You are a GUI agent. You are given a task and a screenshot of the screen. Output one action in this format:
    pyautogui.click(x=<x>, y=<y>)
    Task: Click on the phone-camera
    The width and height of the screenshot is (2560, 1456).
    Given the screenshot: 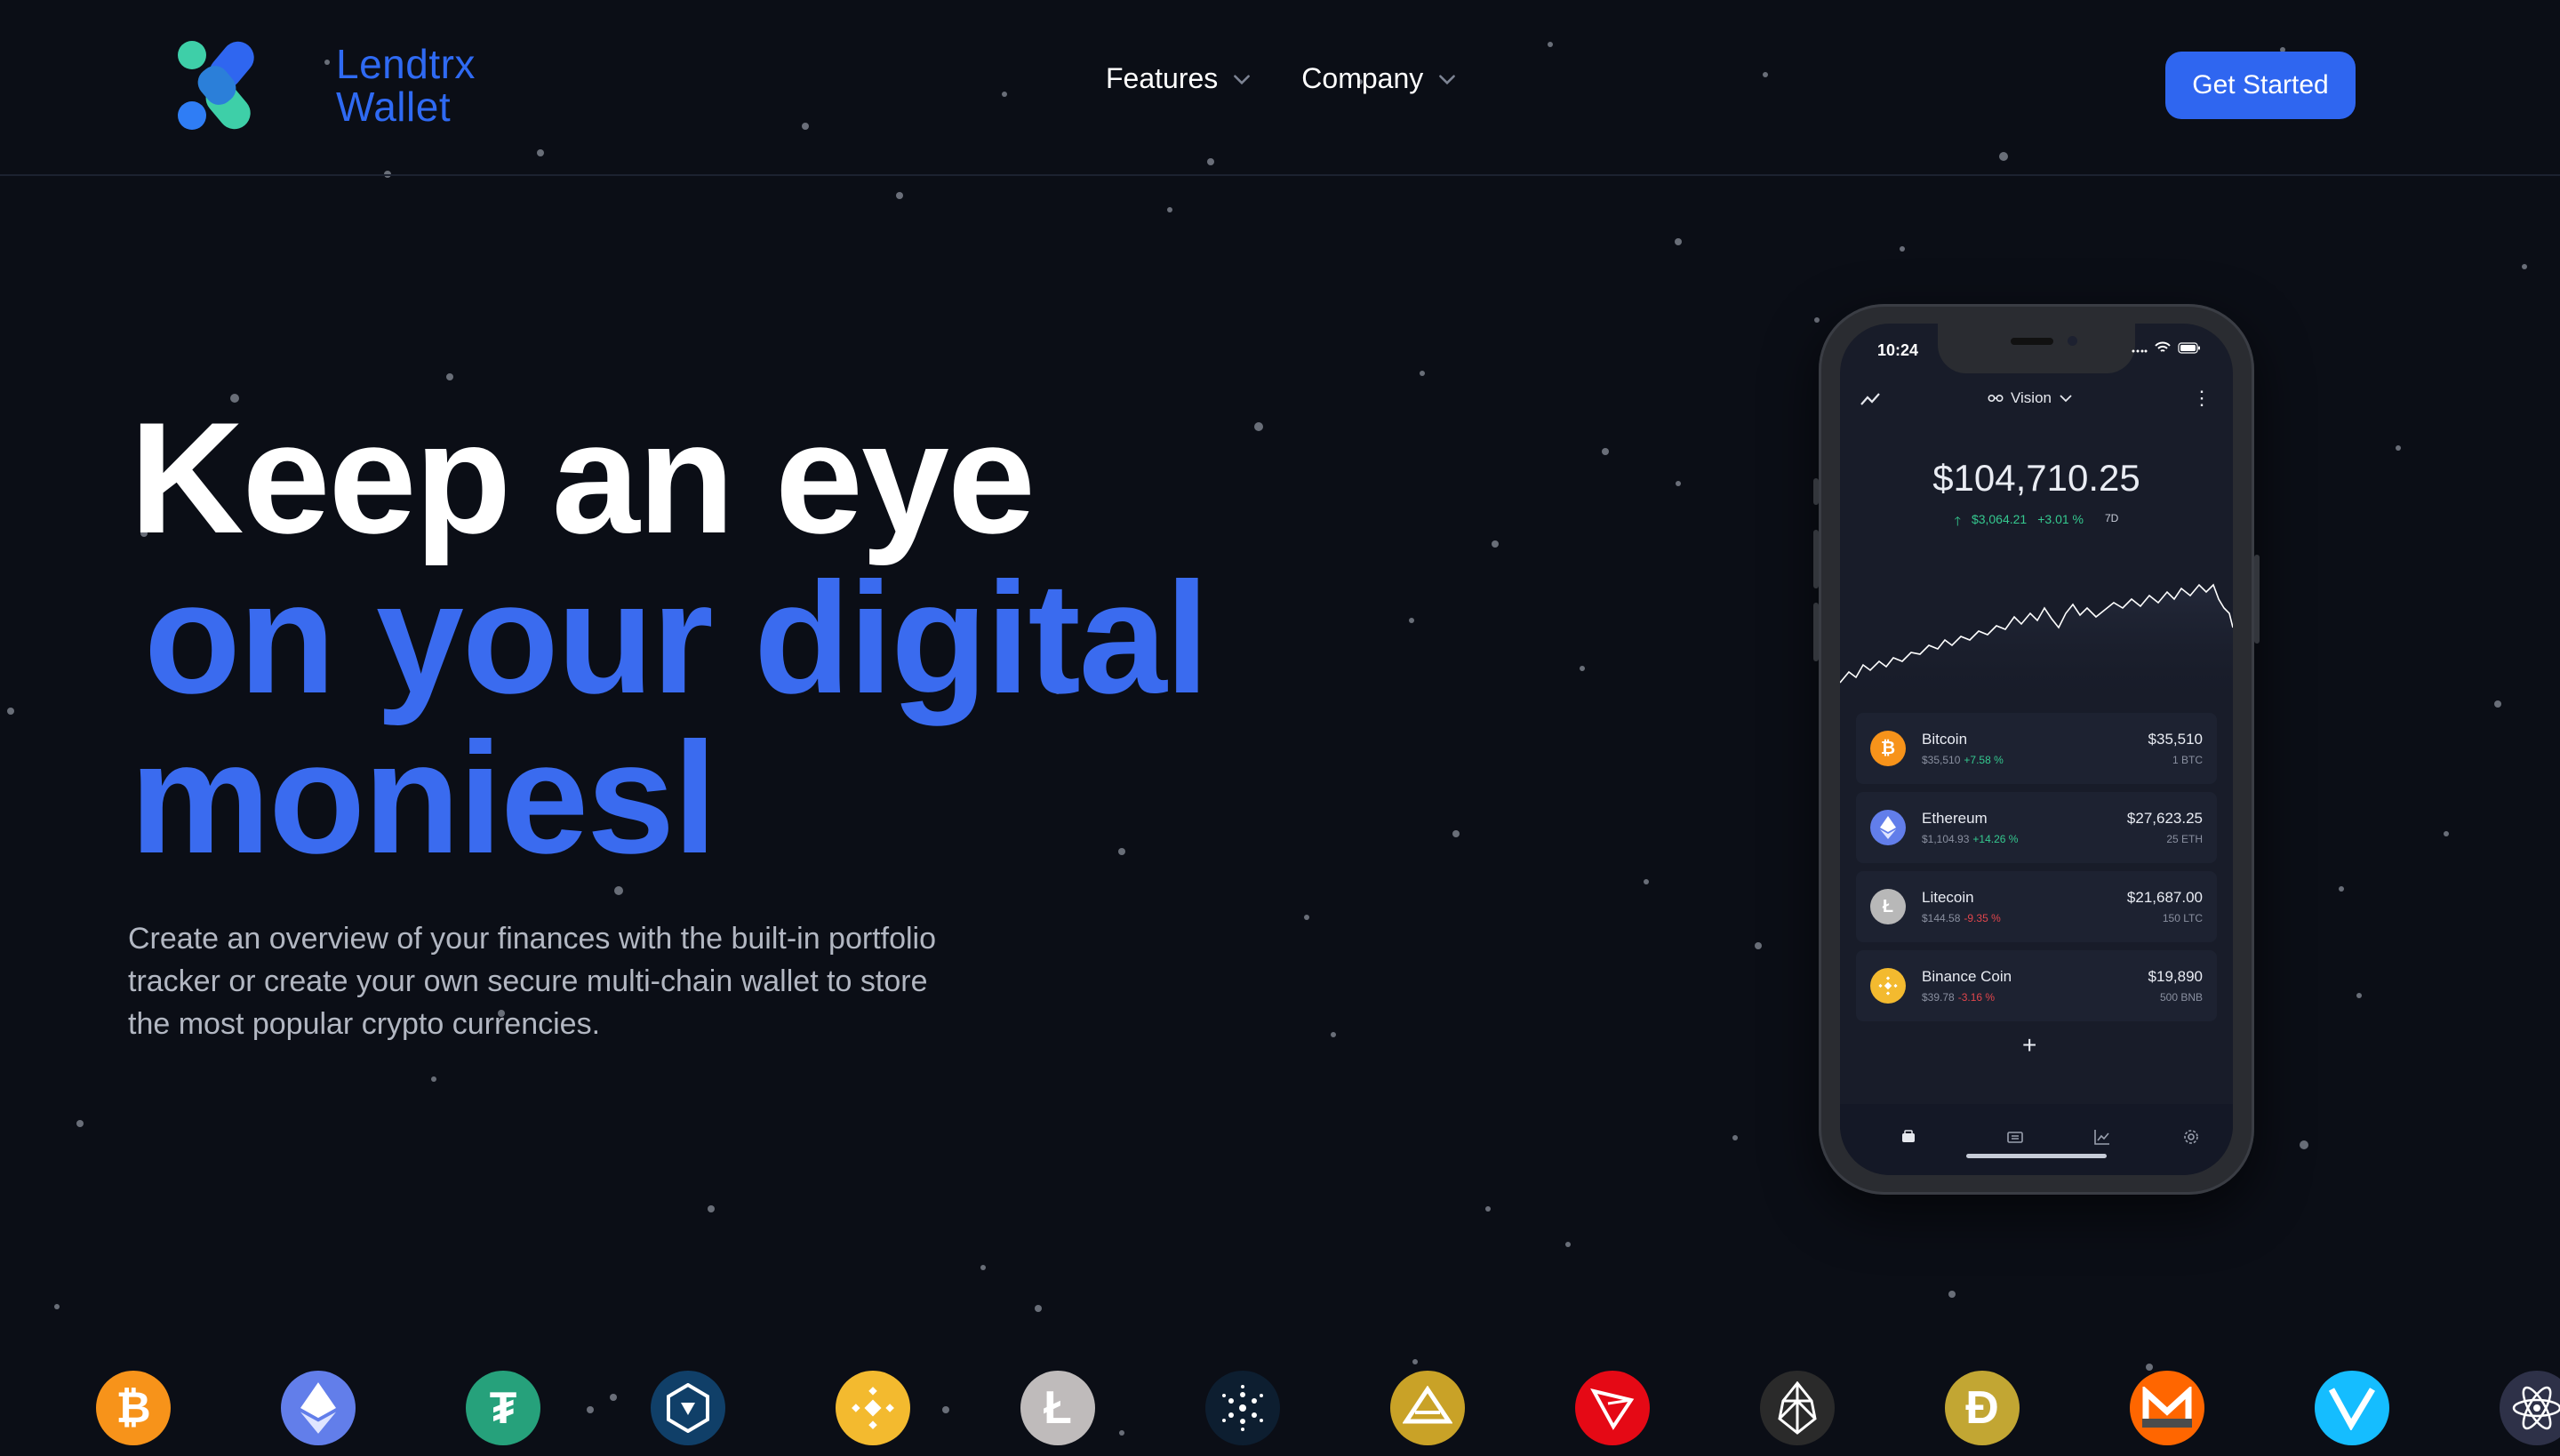 What is the action you would take?
    pyautogui.click(x=2072, y=341)
    